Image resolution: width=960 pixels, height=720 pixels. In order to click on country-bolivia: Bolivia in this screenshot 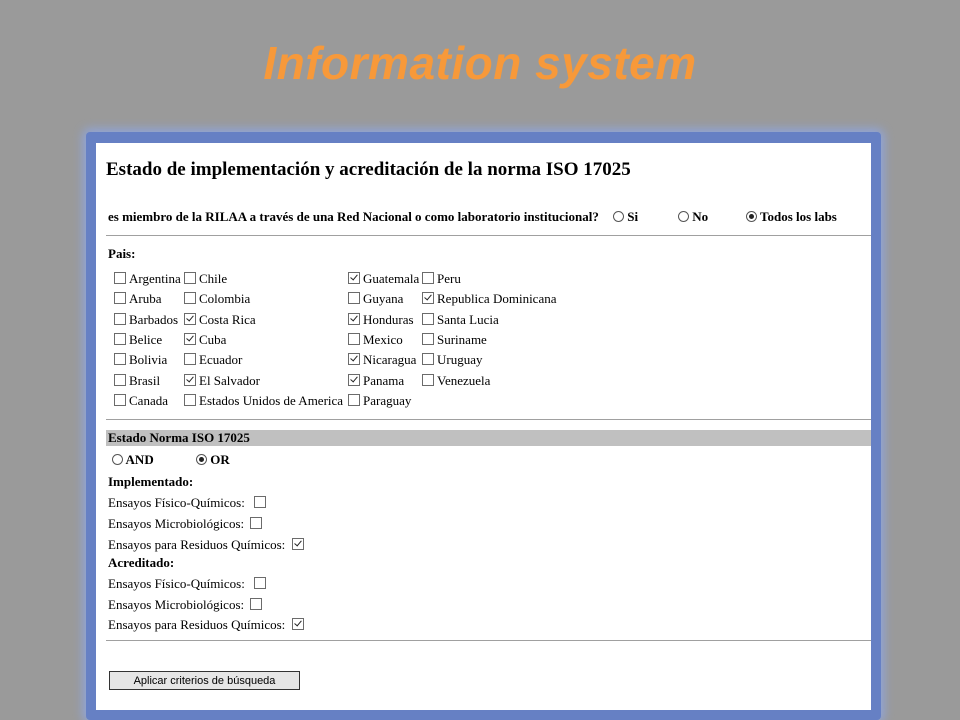, I will do `click(140, 360)`.